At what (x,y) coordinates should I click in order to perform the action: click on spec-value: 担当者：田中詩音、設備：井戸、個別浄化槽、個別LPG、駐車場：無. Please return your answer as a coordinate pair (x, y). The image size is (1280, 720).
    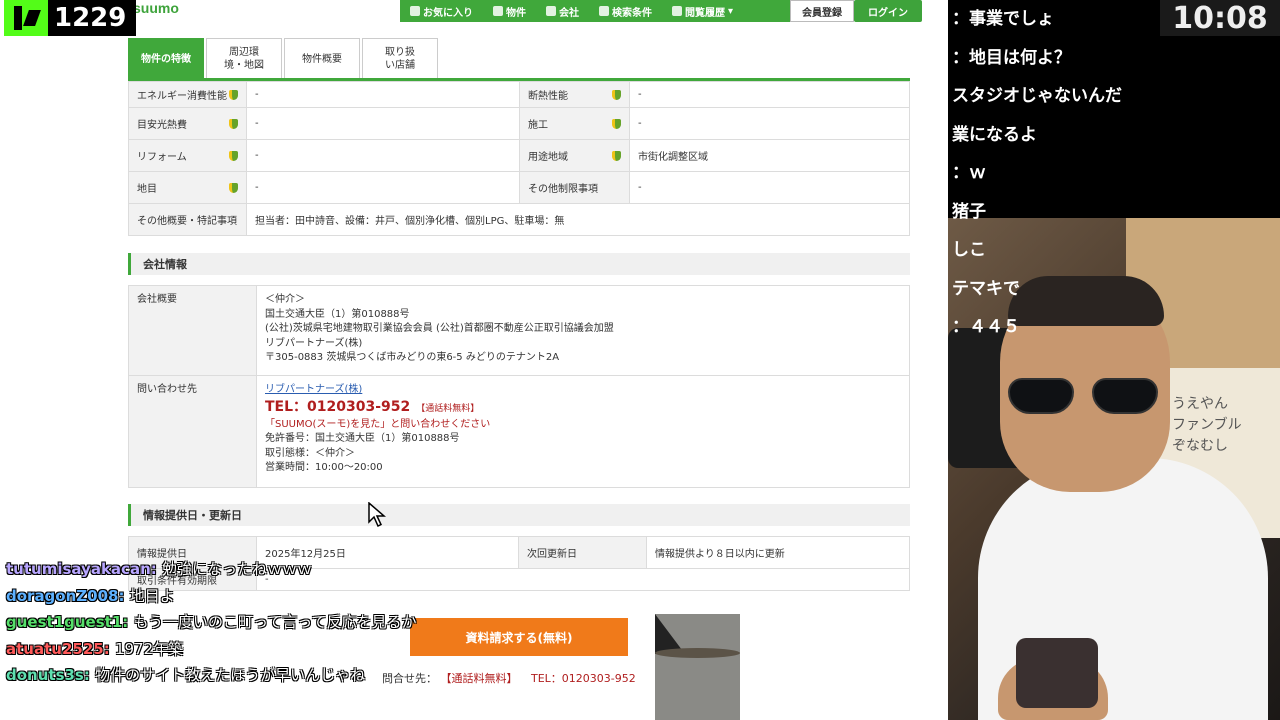
    Looking at the image, I should click on (578, 219).